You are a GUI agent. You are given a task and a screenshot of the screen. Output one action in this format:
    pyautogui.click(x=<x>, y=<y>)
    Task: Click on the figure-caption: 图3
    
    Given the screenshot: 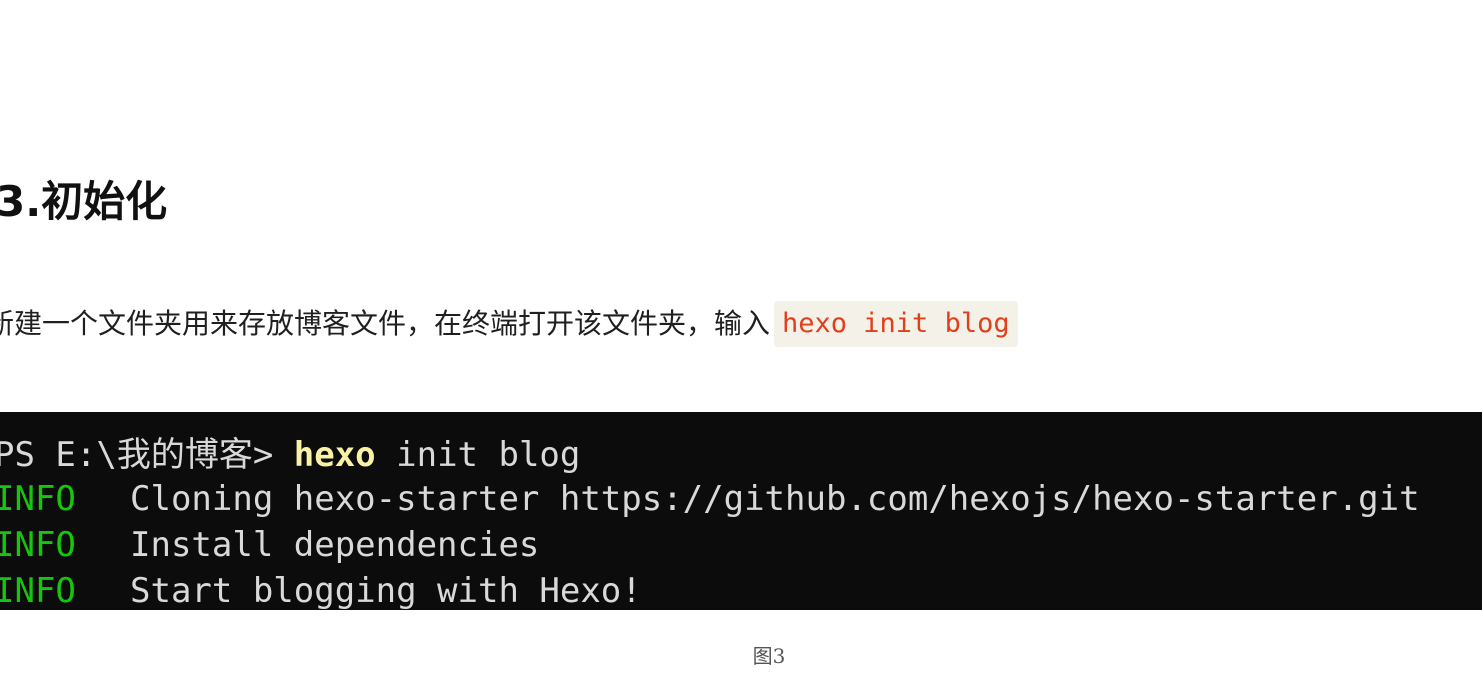 What is the action you would take?
    pyautogui.click(x=769, y=656)
    